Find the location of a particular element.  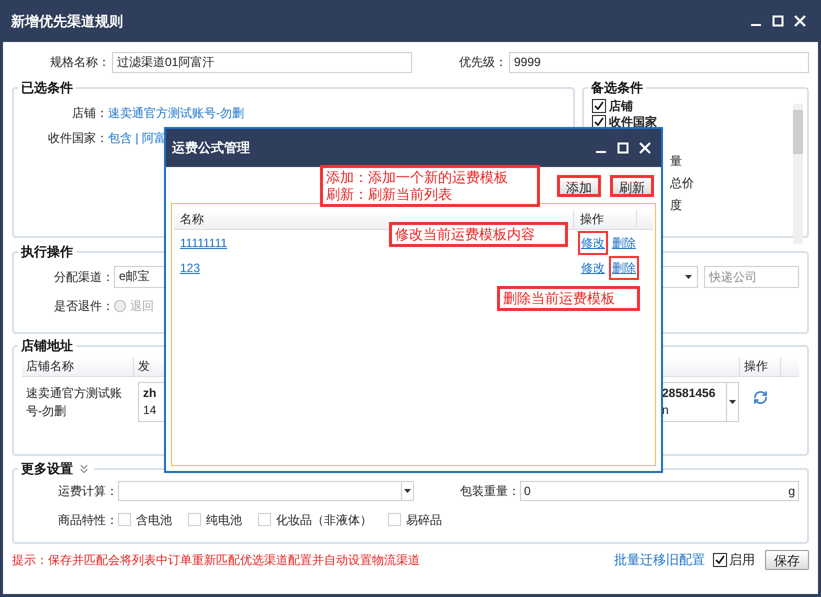

field-label: 收件国家： is located at coordinates (77, 138).